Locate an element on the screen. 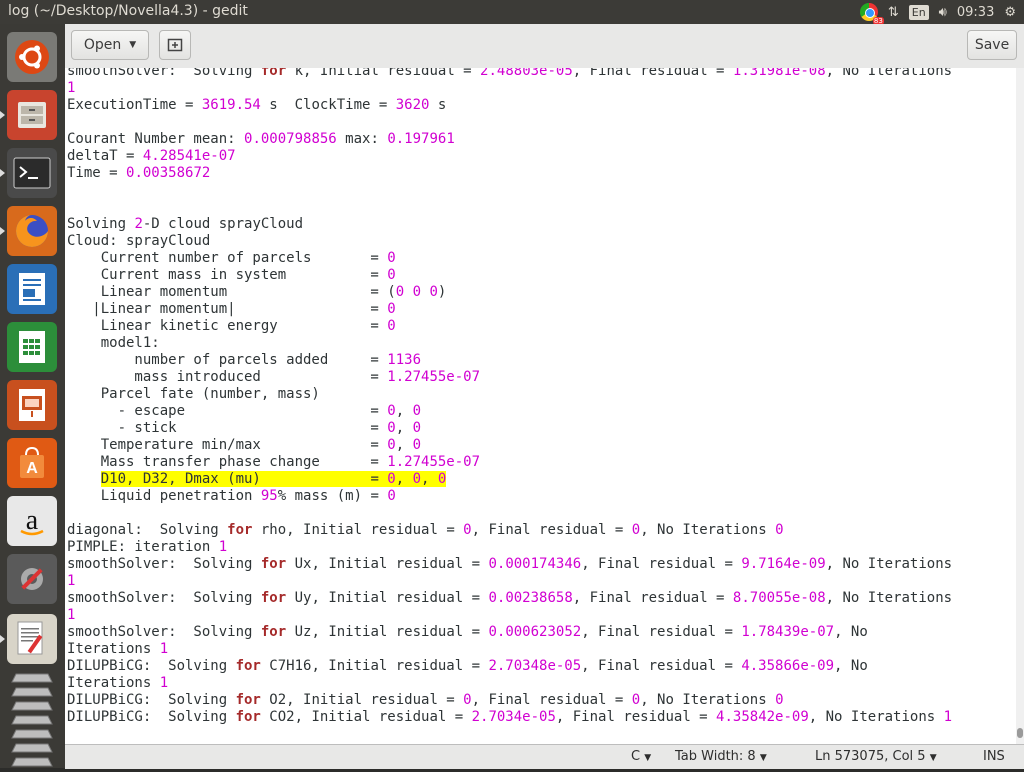 The image size is (1024, 772). editor-line: Current number of parcels = 0 is located at coordinates (509, 258).